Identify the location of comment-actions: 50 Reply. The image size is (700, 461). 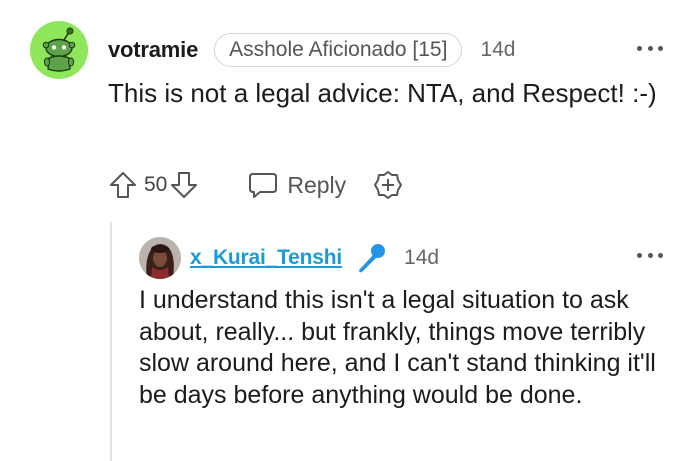
(256, 185).